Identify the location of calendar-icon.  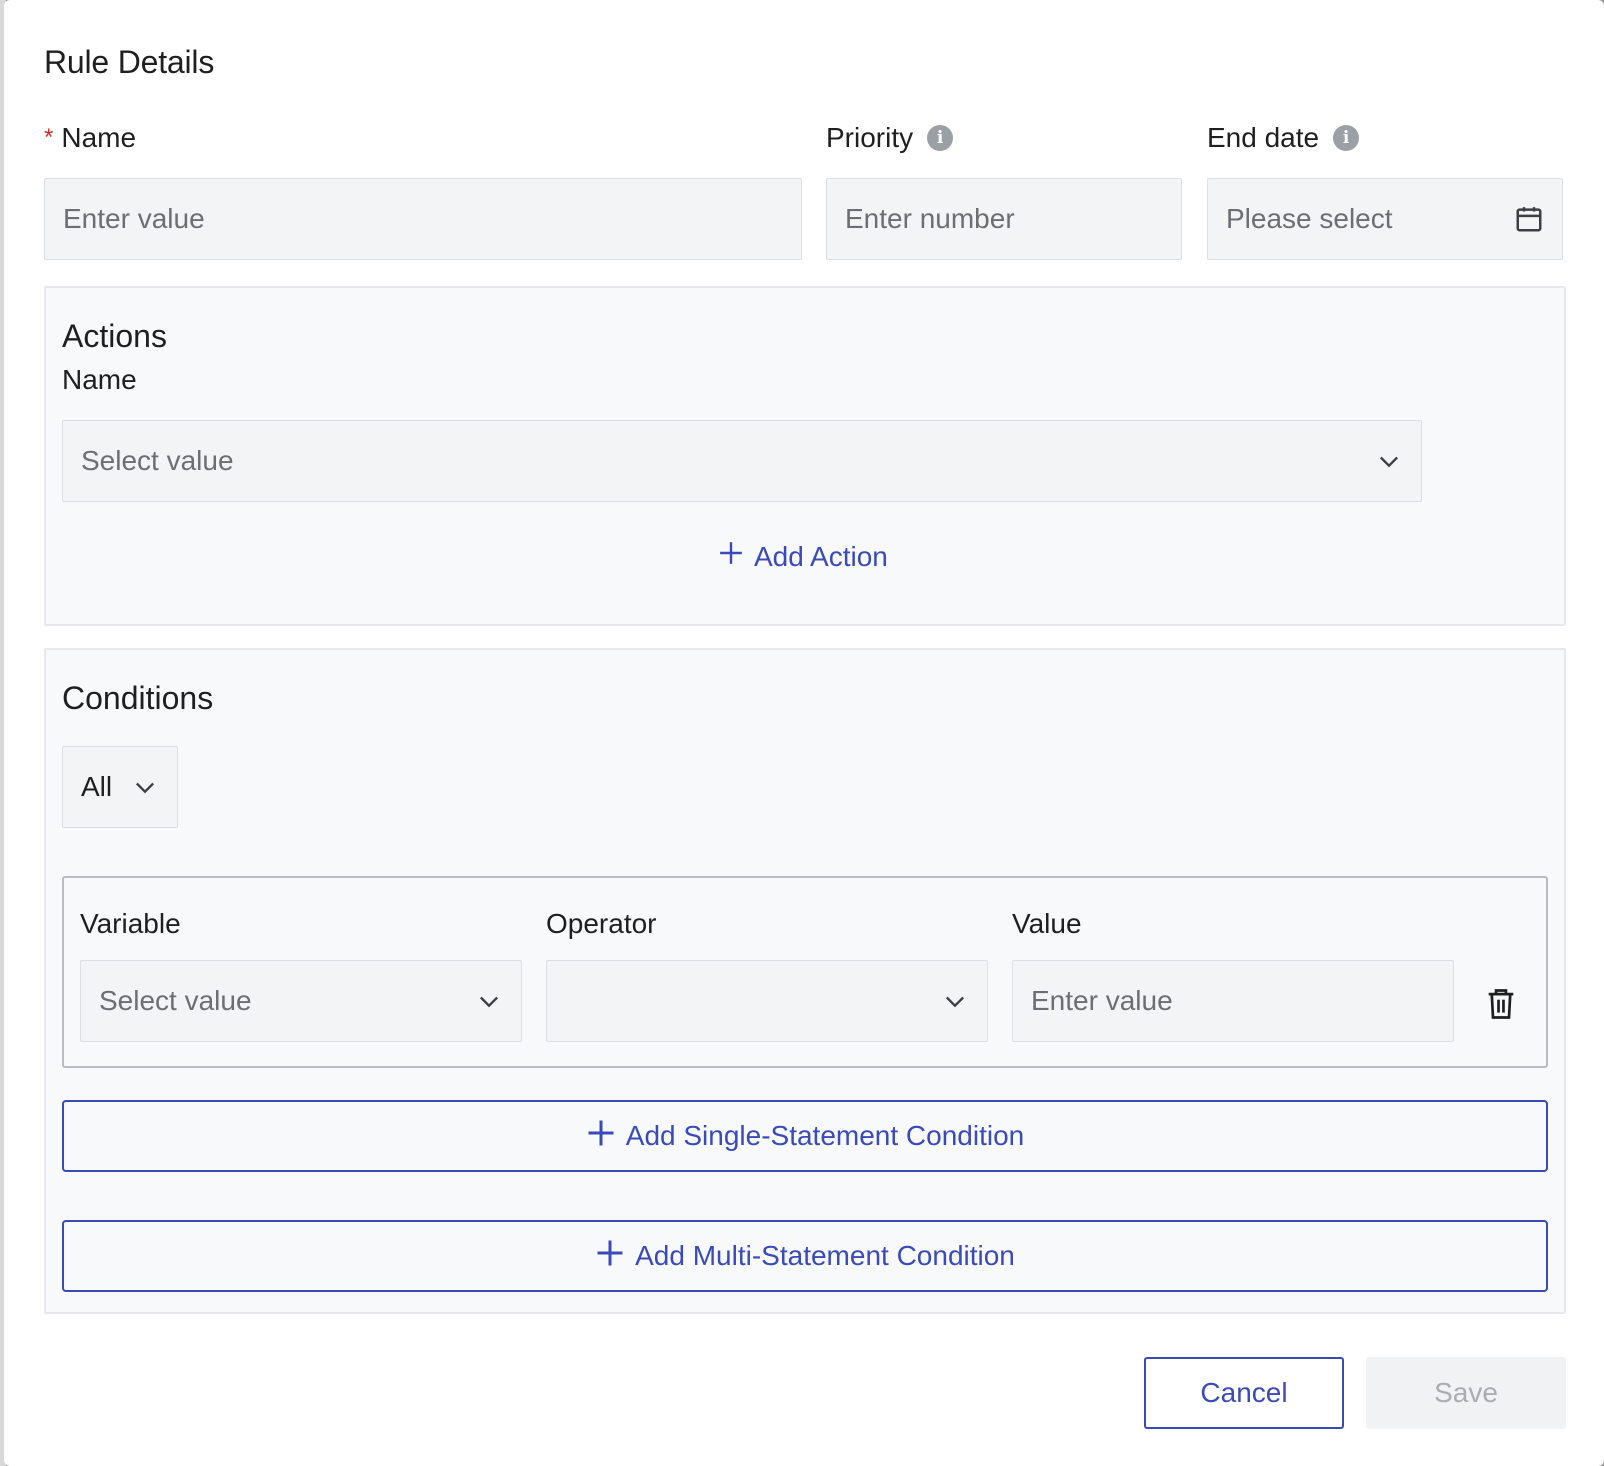
(1529, 219).